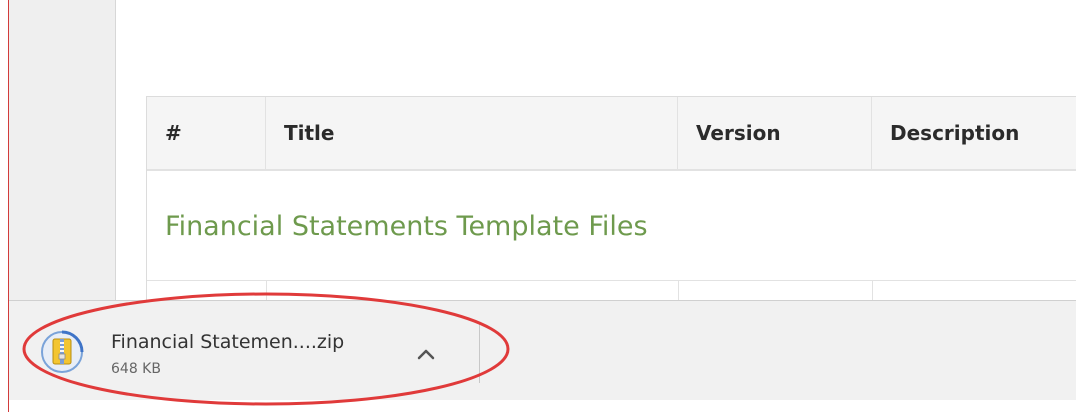 This screenshot has width=1076, height=412. I want to click on left-sidebar, so click(62, 150).